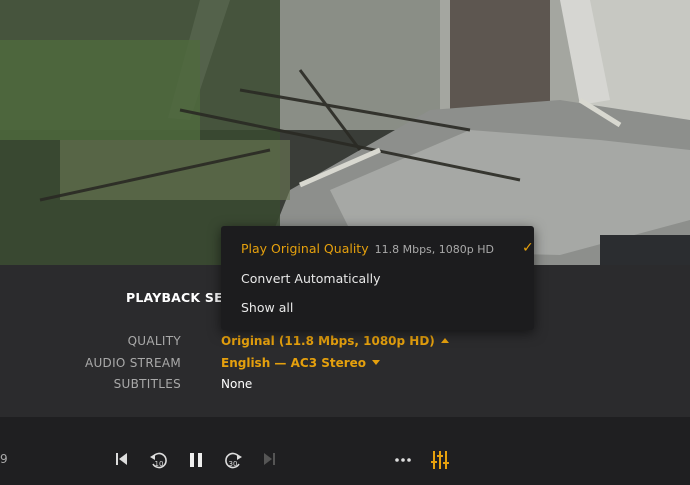 This screenshot has height=485, width=690. I want to click on panel-title: PLAYBACK SETTINGS, so click(175, 297).